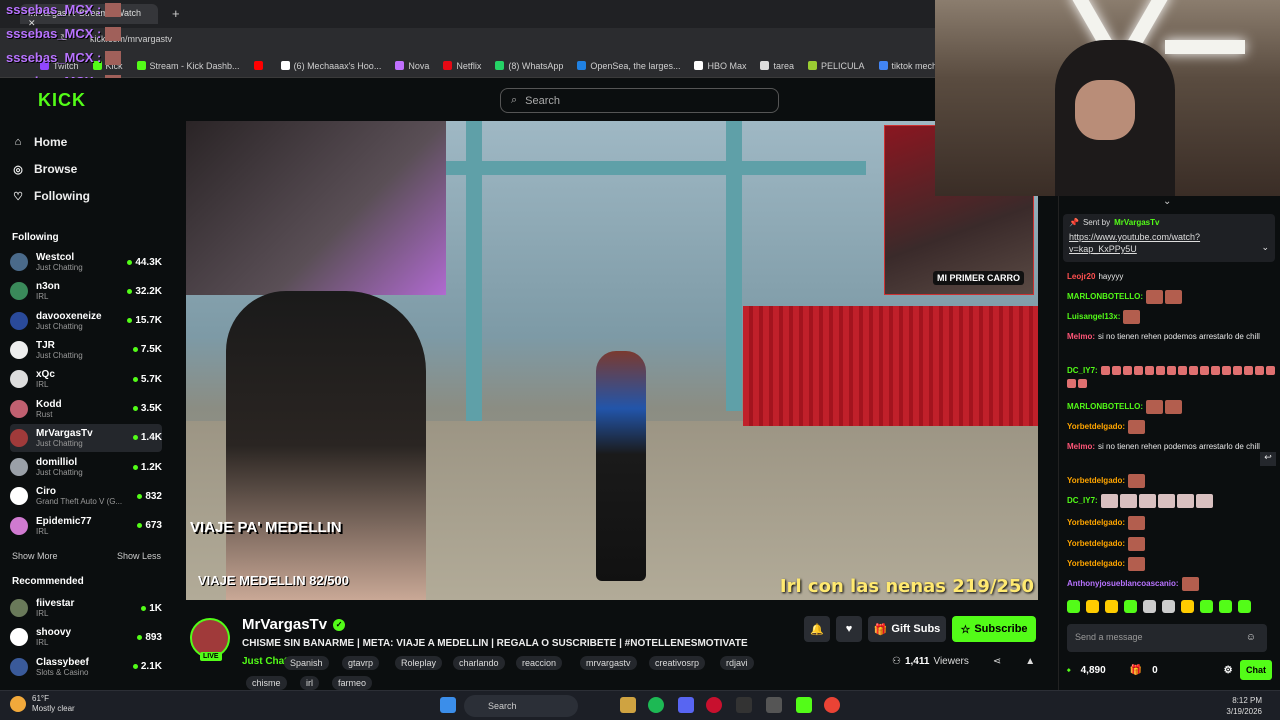 The image size is (1280, 720). What do you see at coordinates (44, 169) in the screenshot?
I see `nav-browse: ◎ Browse` at bounding box center [44, 169].